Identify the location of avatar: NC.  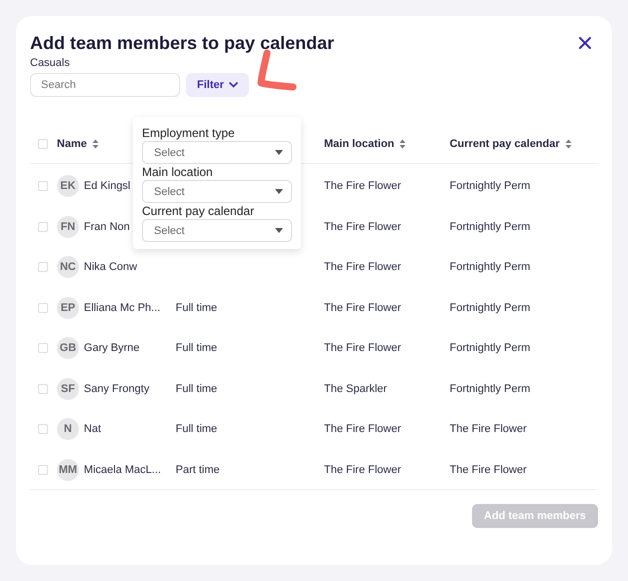
(67, 267).